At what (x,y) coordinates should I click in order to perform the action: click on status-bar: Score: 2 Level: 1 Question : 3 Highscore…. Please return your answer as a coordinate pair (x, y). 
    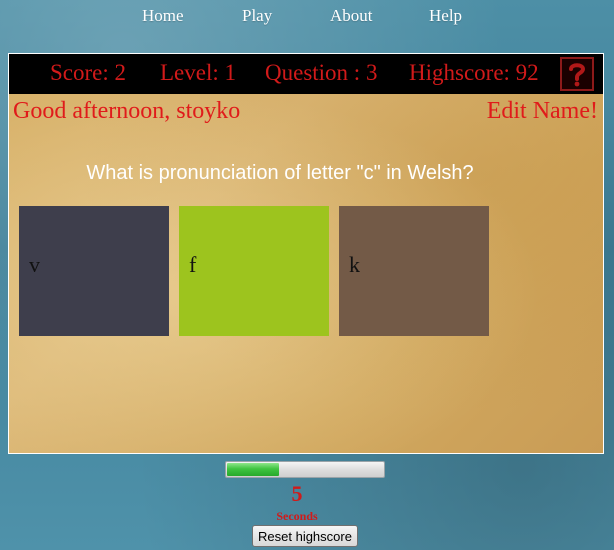
    Looking at the image, I should click on (306, 74).